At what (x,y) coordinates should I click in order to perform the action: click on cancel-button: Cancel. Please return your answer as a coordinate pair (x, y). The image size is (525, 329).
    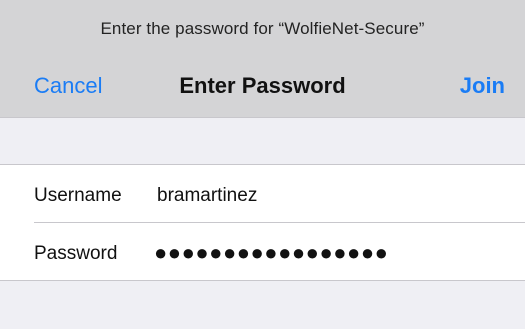
    Looking at the image, I should click on (68, 86).